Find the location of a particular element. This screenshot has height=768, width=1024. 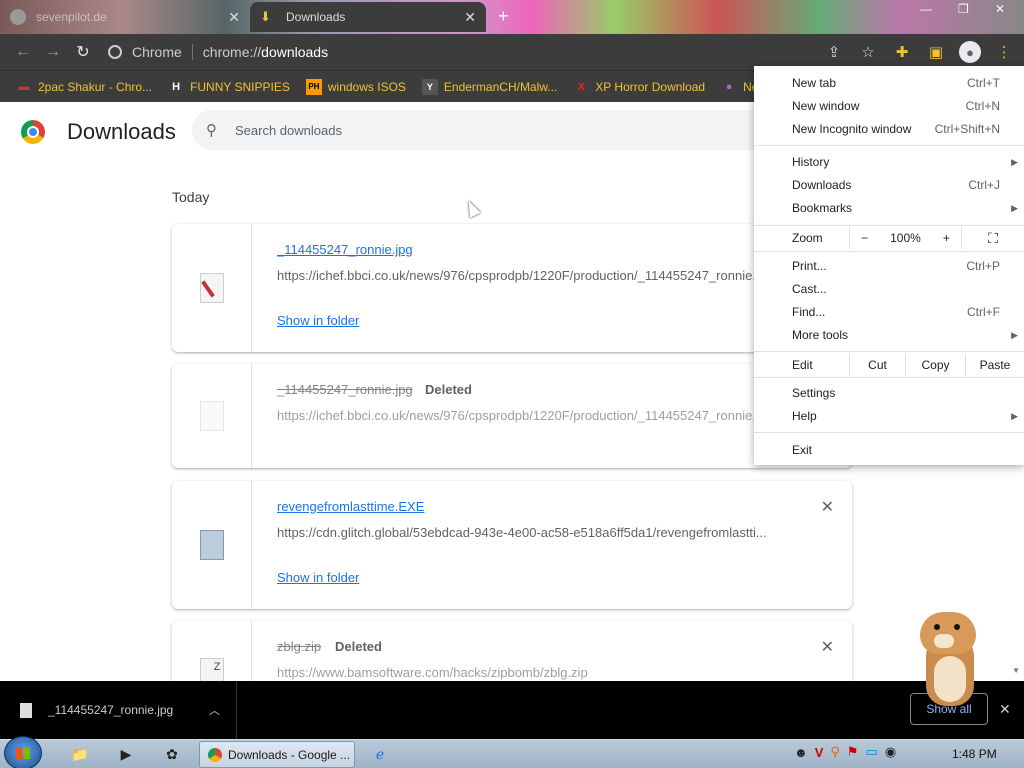

copy-button: Copy is located at coordinates (935, 365).